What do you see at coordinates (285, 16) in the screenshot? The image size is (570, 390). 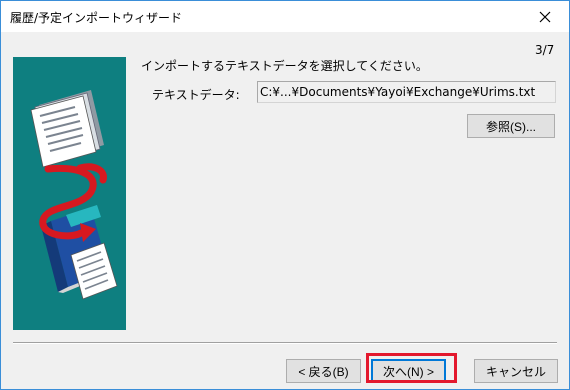 I see `title-bar: 履歴/予定インポートウィザード` at bounding box center [285, 16].